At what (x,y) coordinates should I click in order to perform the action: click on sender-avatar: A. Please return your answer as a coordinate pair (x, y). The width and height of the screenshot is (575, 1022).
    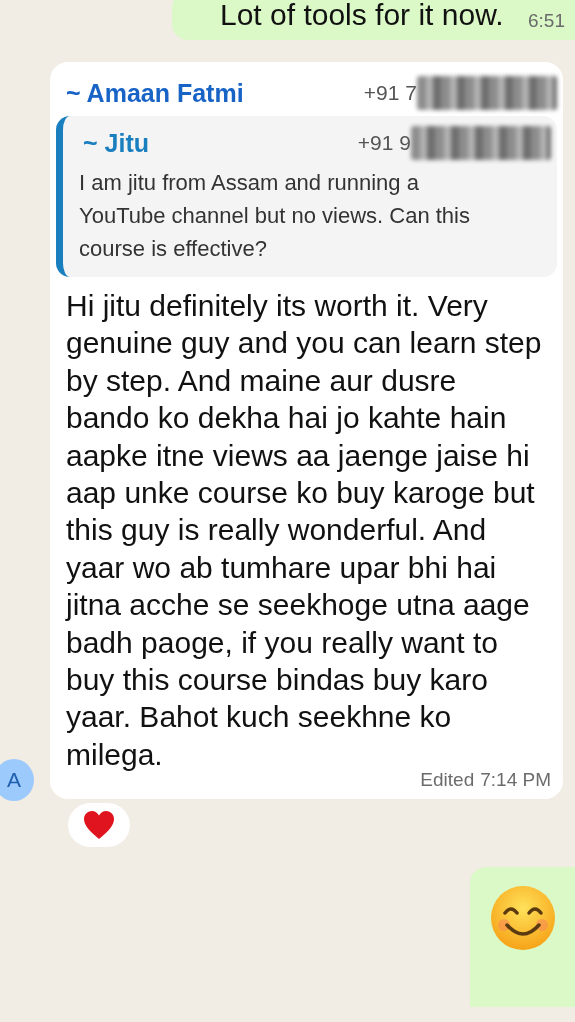
    Looking at the image, I should click on (17, 780).